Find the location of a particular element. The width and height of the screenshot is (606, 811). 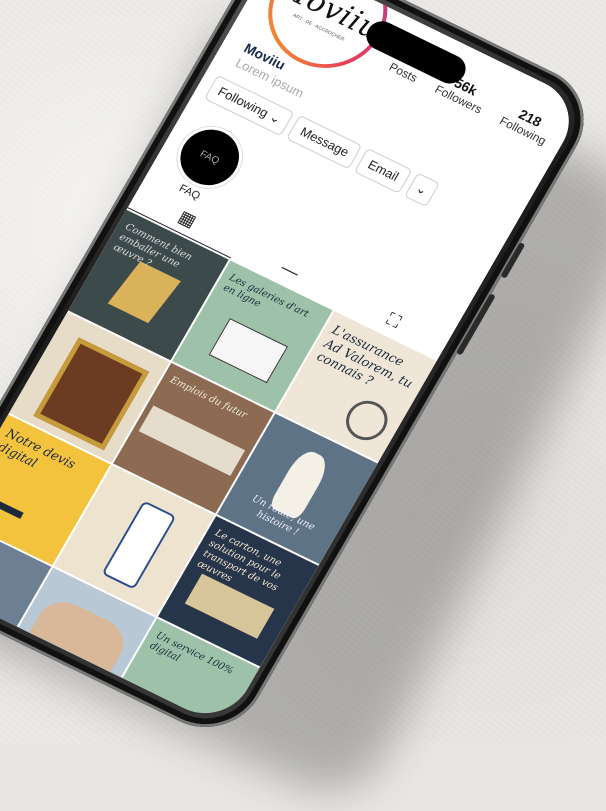

email-button: Email is located at coordinates (383, 171).